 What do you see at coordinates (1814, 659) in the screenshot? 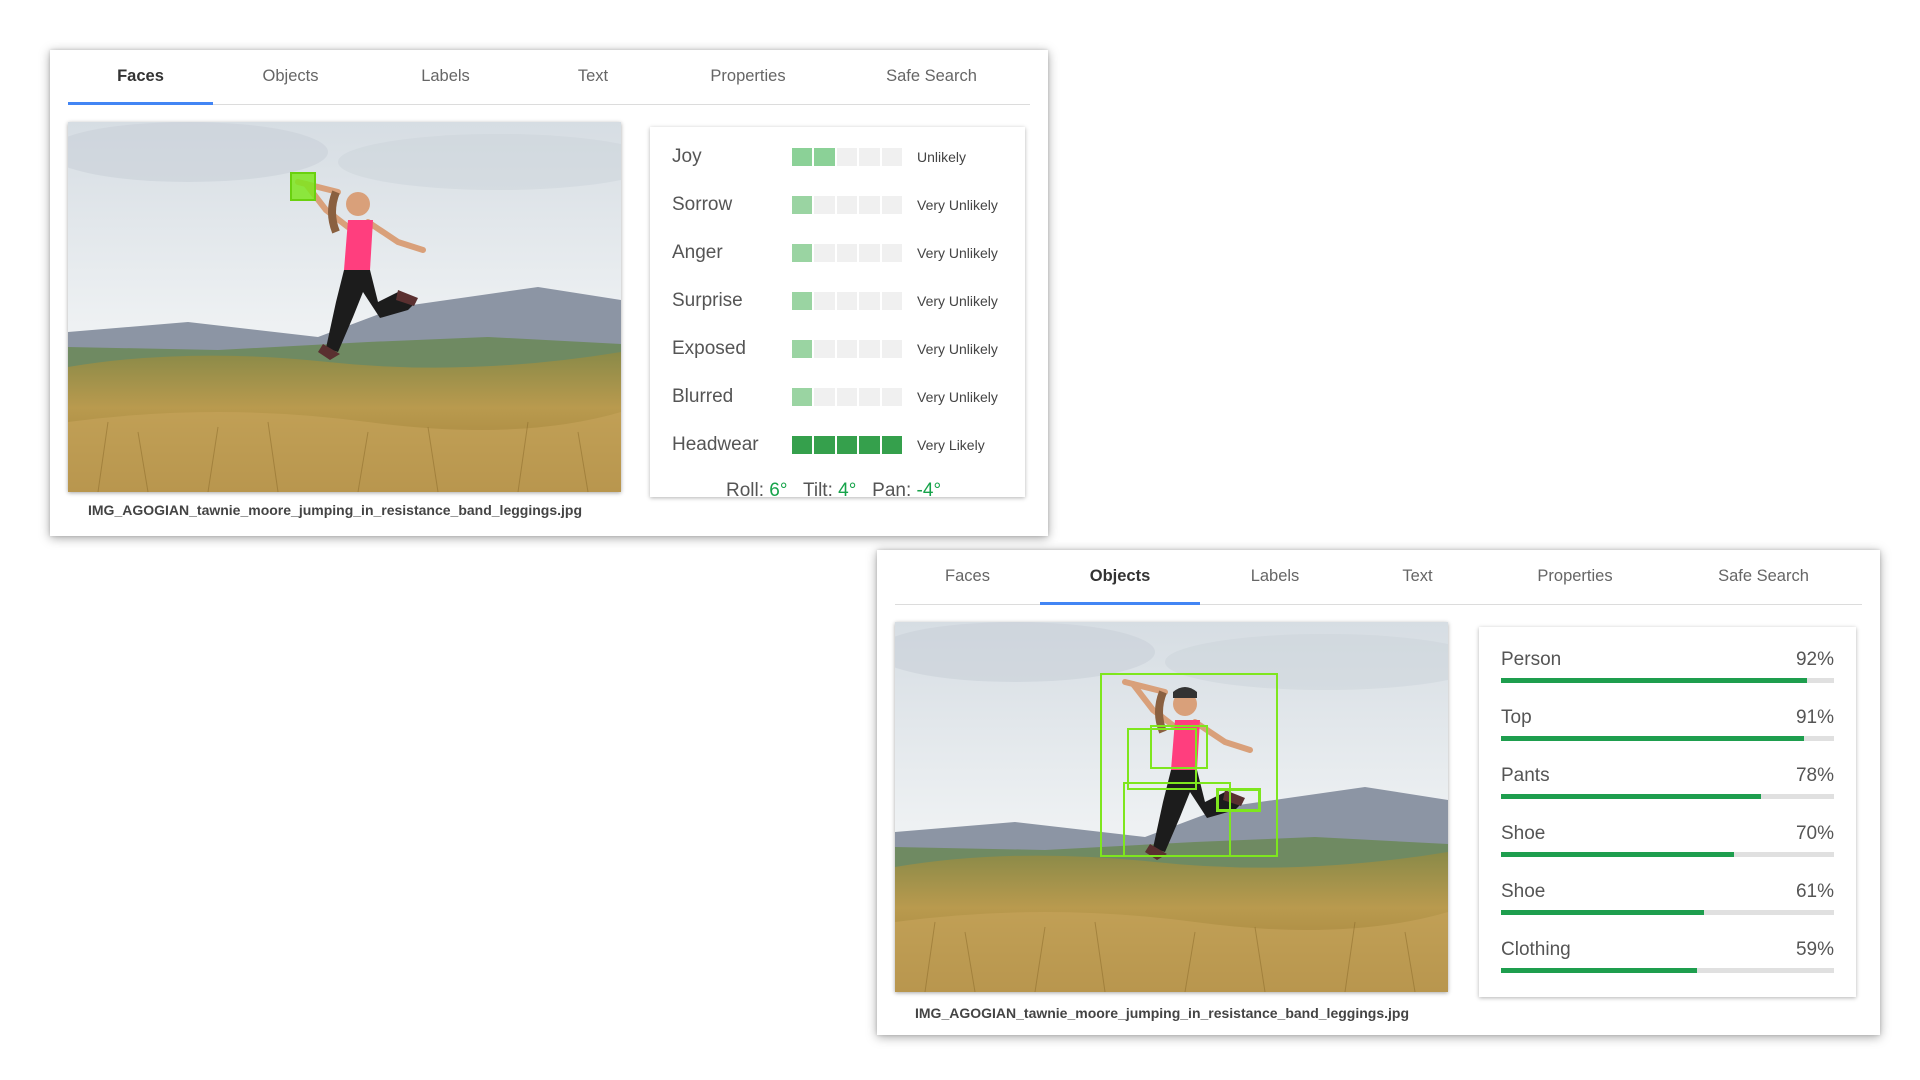
I see `object-confidence: 92%` at bounding box center [1814, 659].